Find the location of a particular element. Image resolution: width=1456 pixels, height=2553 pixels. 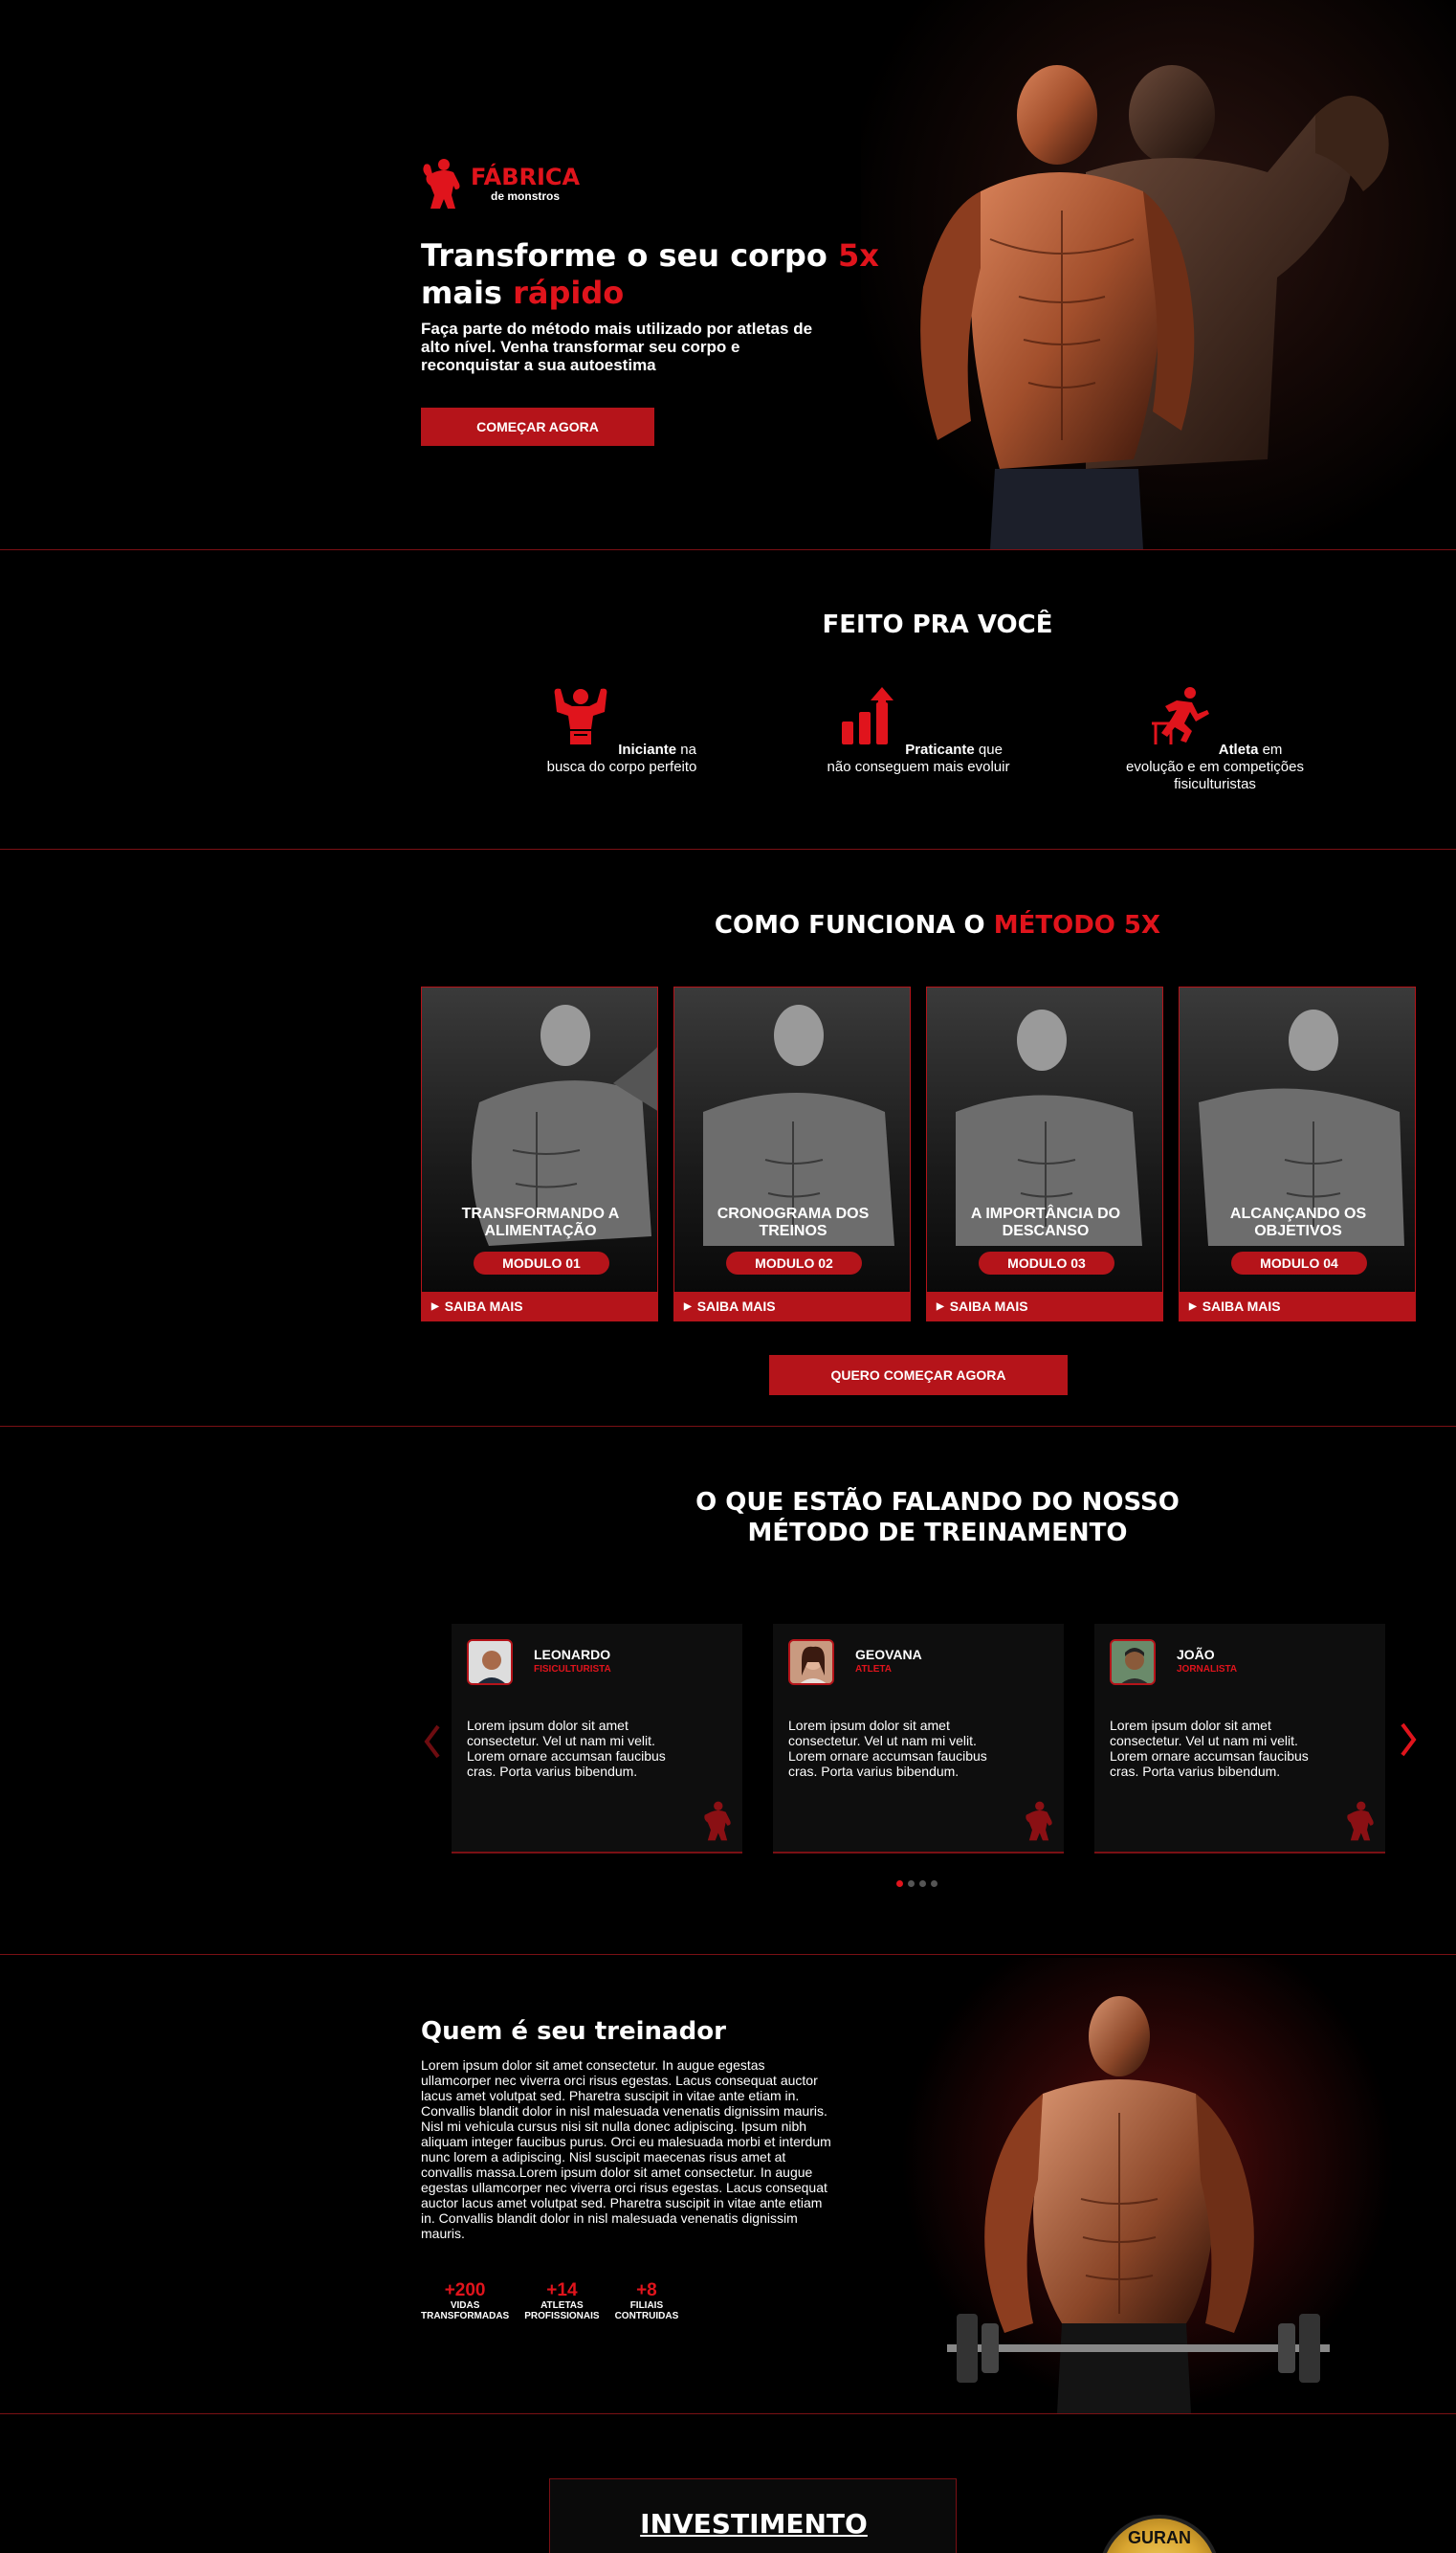

hero-title-text: mais is located at coordinates (468, 293).